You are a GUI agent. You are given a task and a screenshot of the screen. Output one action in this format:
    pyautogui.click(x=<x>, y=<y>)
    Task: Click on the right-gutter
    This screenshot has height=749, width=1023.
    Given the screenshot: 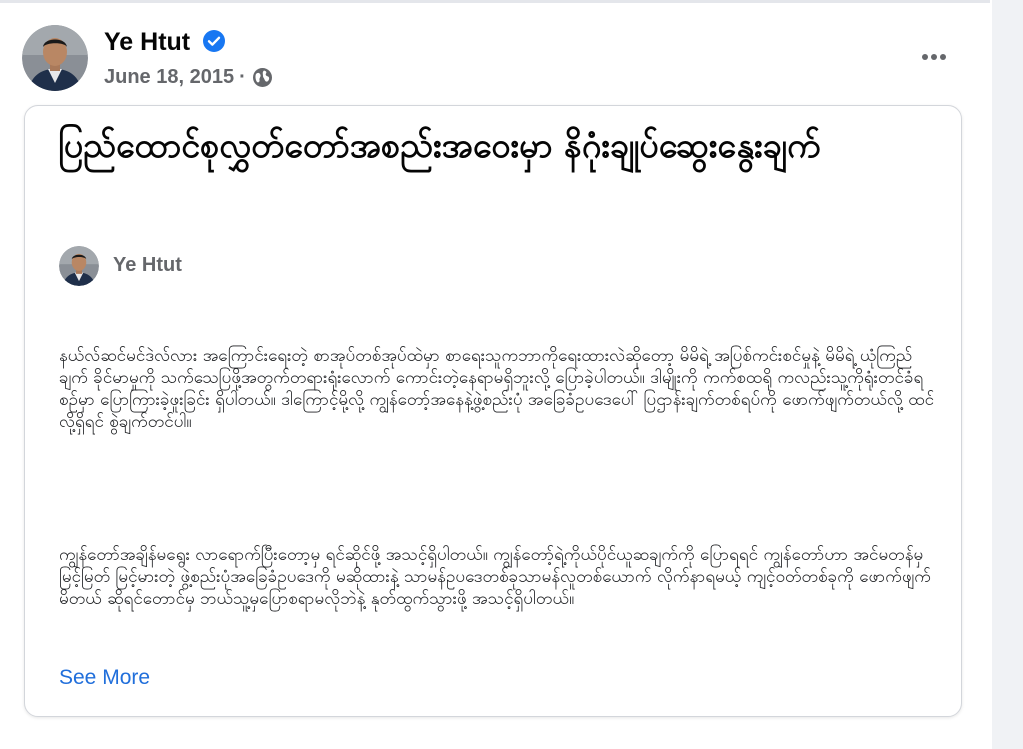 What is the action you would take?
    pyautogui.click(x=1007, y=374)
    